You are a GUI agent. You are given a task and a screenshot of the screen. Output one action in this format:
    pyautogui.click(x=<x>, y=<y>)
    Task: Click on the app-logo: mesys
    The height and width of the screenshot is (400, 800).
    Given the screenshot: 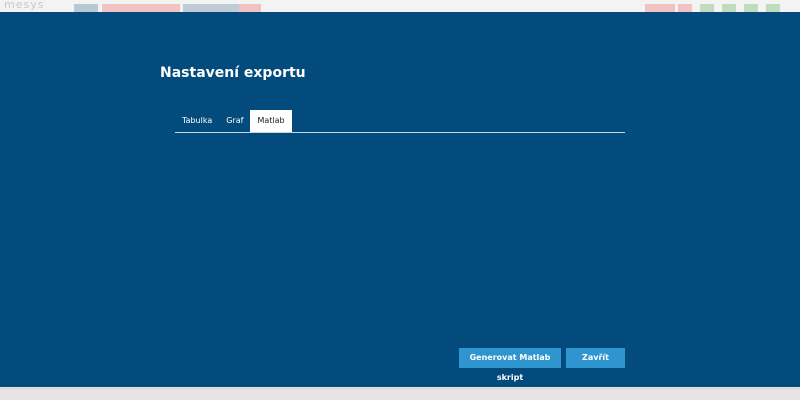 What is the action you would take?
    pyautogui.click(x=24, y=5)
    